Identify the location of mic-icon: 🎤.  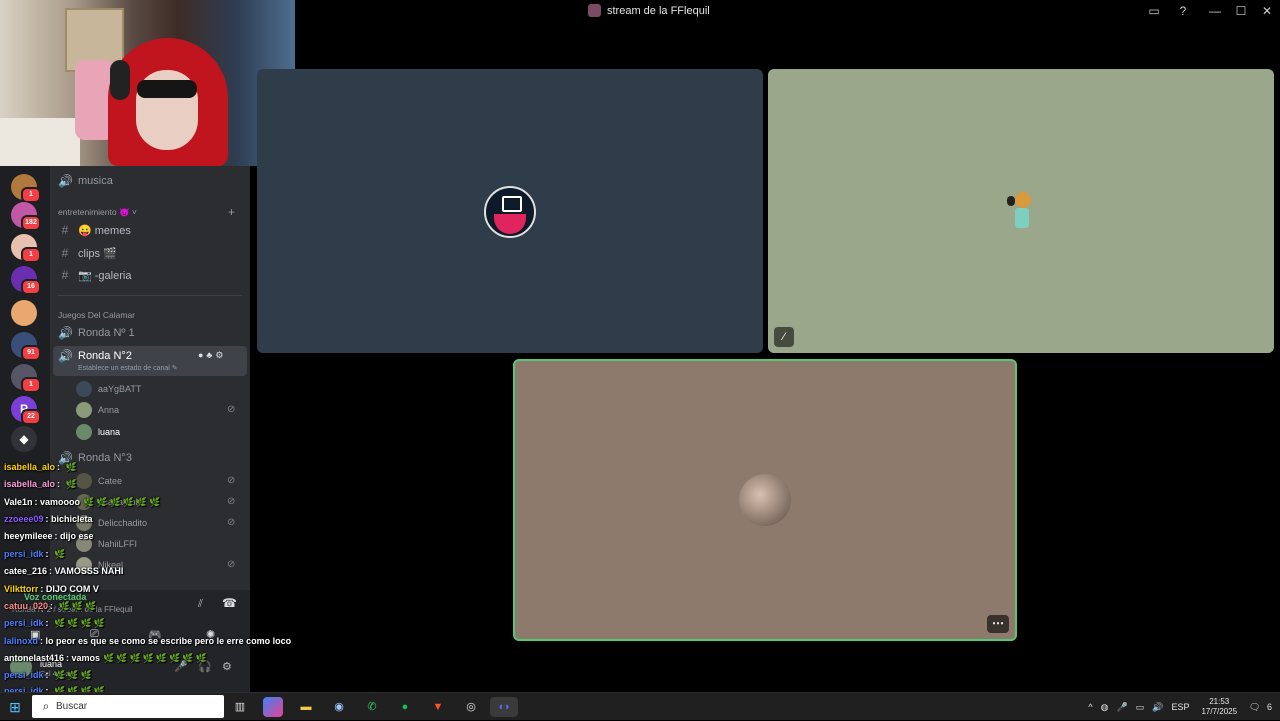
(181, 666).